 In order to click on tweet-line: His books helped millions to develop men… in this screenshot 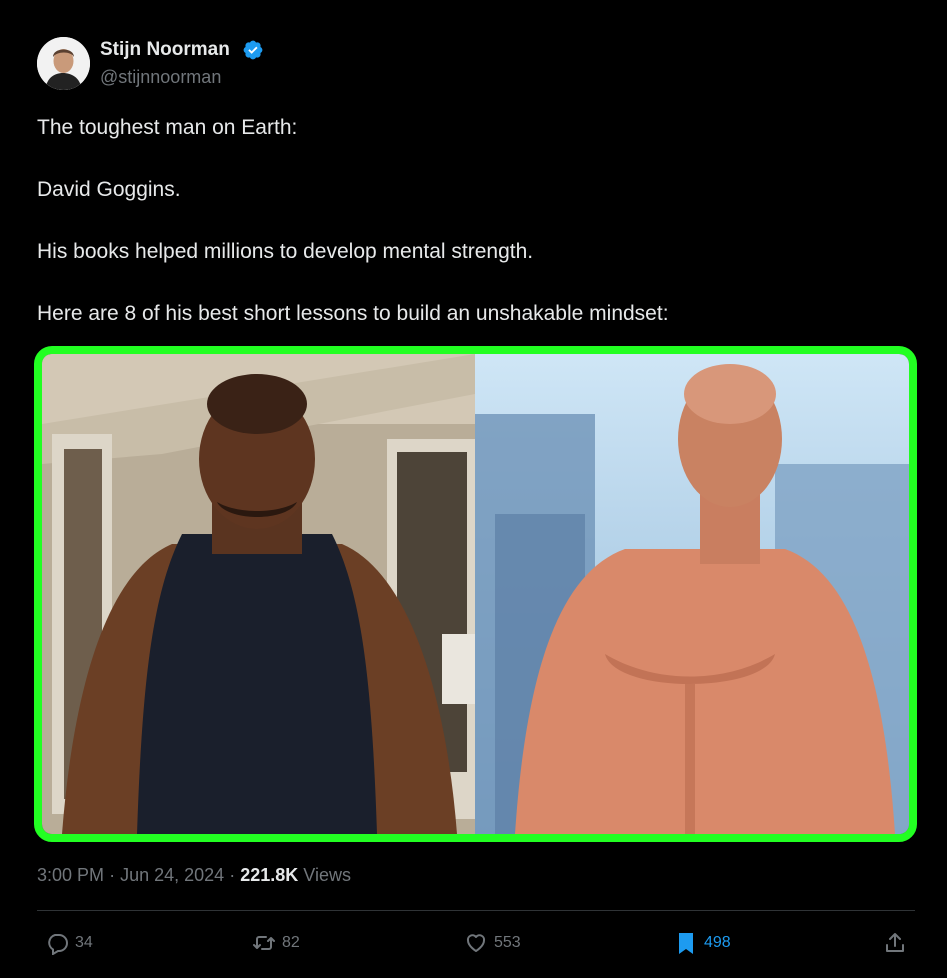, I will do `click(285, 251)`.